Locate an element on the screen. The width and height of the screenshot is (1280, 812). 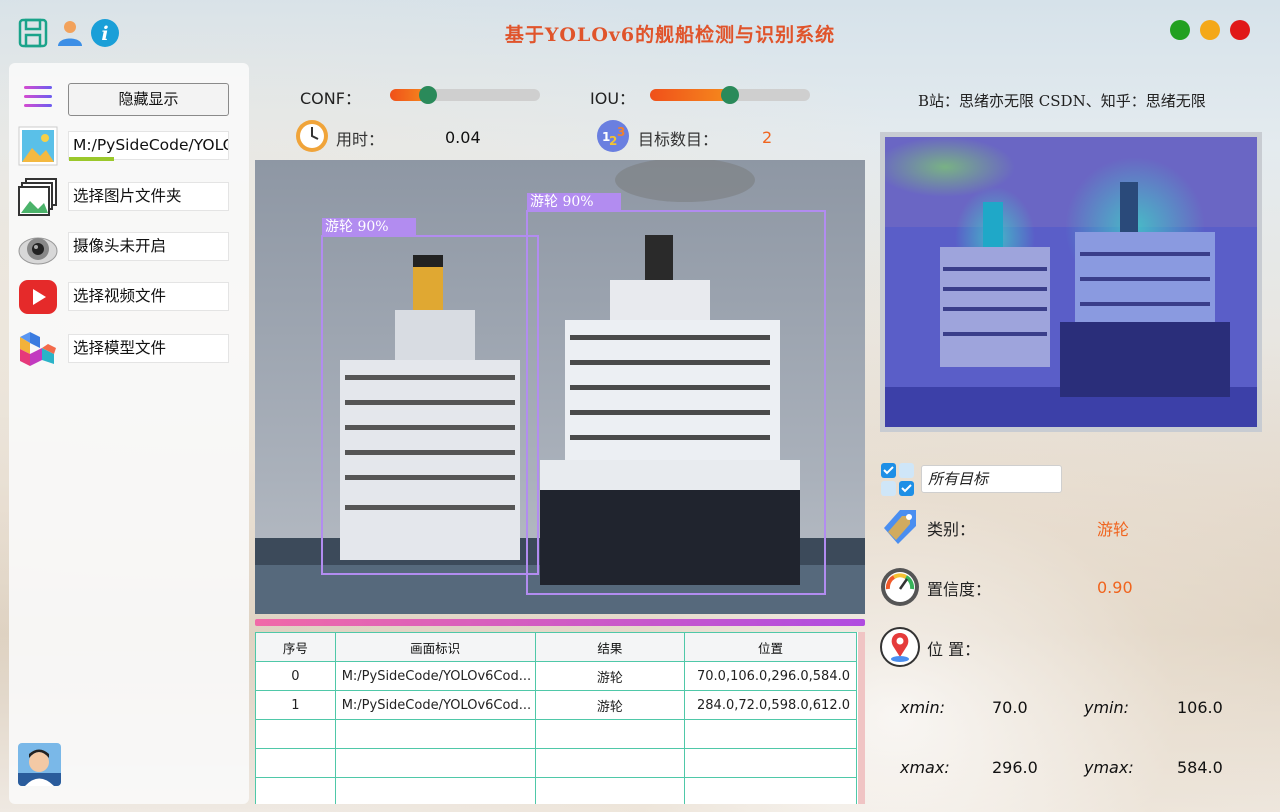
xmax-value: 296.0 is located at coordinates (1015, 767).